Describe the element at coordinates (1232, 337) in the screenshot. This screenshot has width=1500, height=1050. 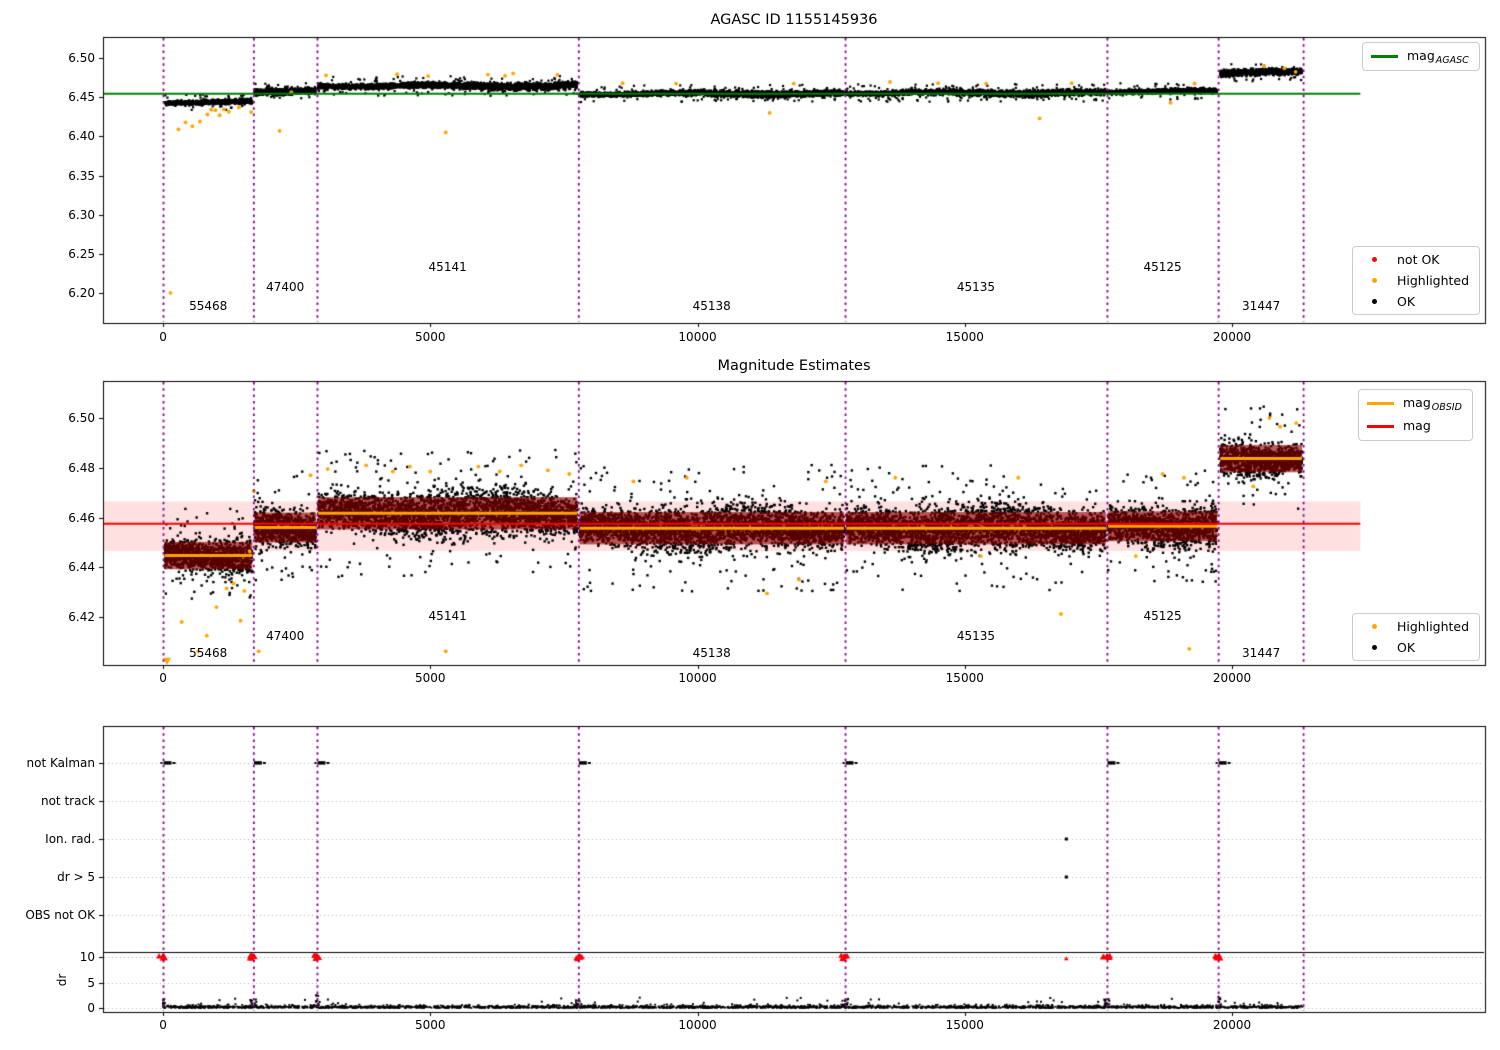
I see `top-x-tick-label: 20000` at that location.